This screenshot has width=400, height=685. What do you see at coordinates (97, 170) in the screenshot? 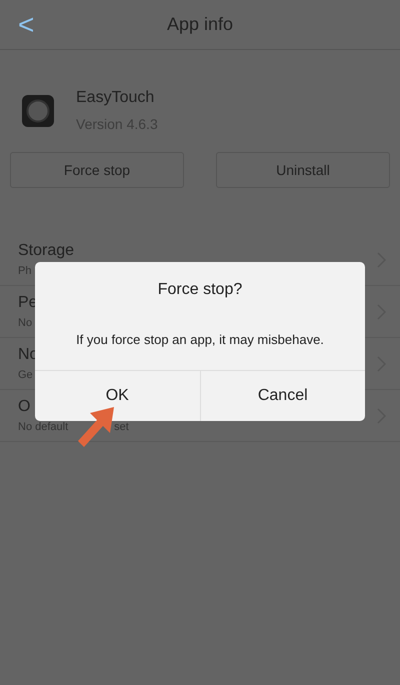
I see `action-button: Force stop` at bounding box center [97, 170].